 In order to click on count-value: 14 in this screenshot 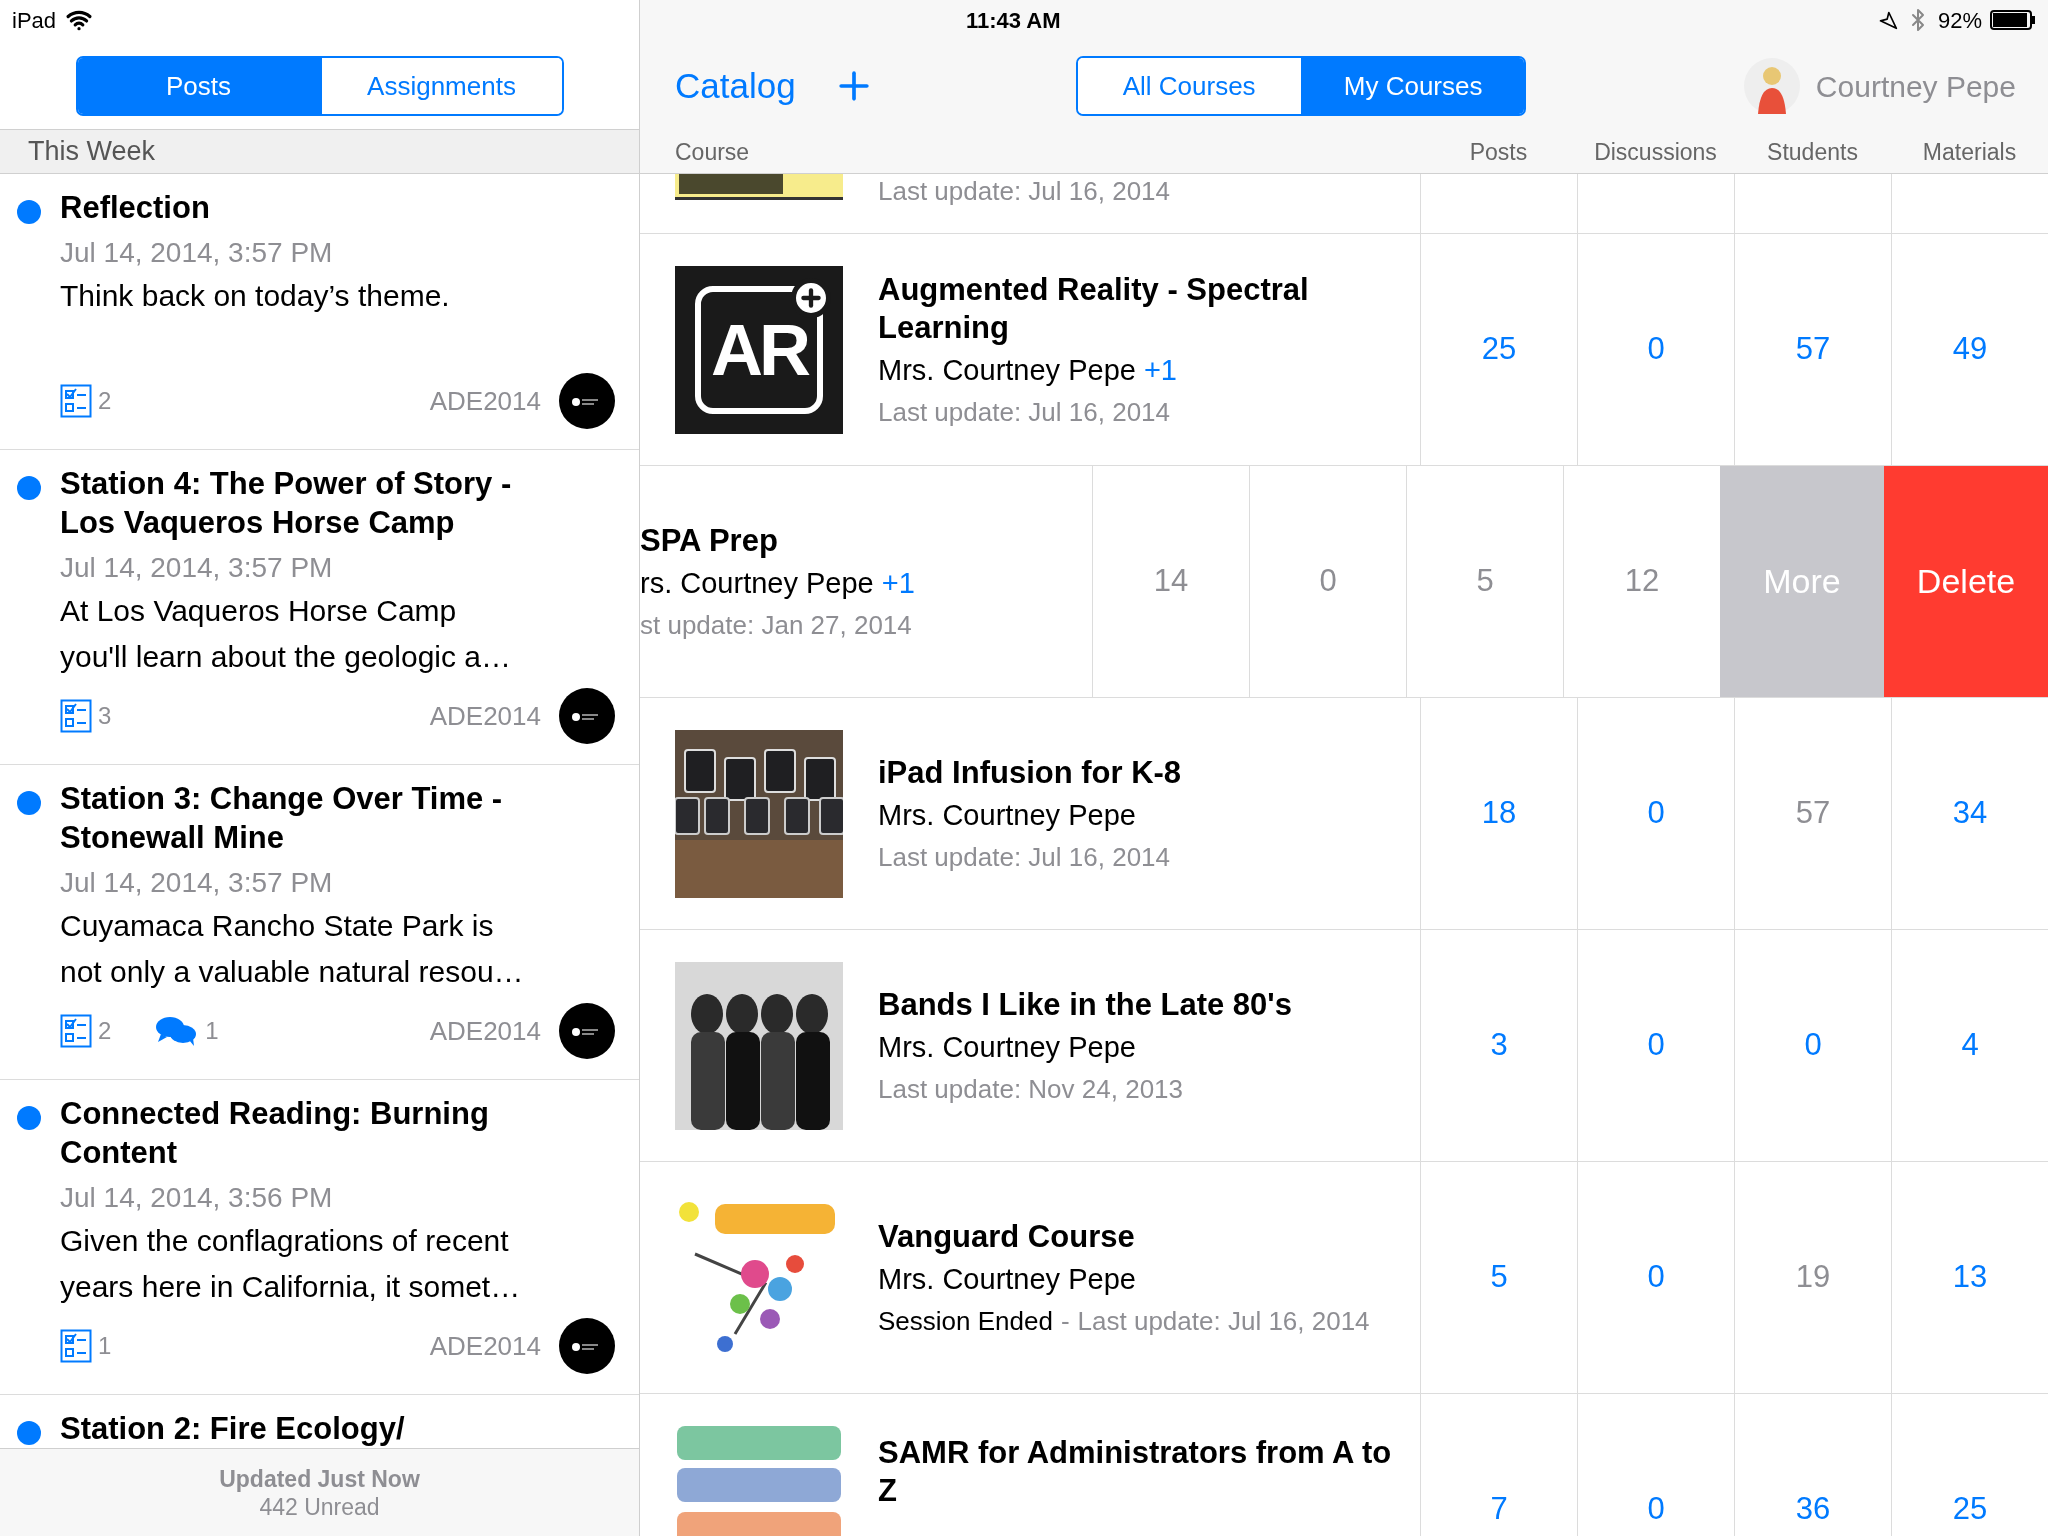, I will do `click(1171, 581)`.